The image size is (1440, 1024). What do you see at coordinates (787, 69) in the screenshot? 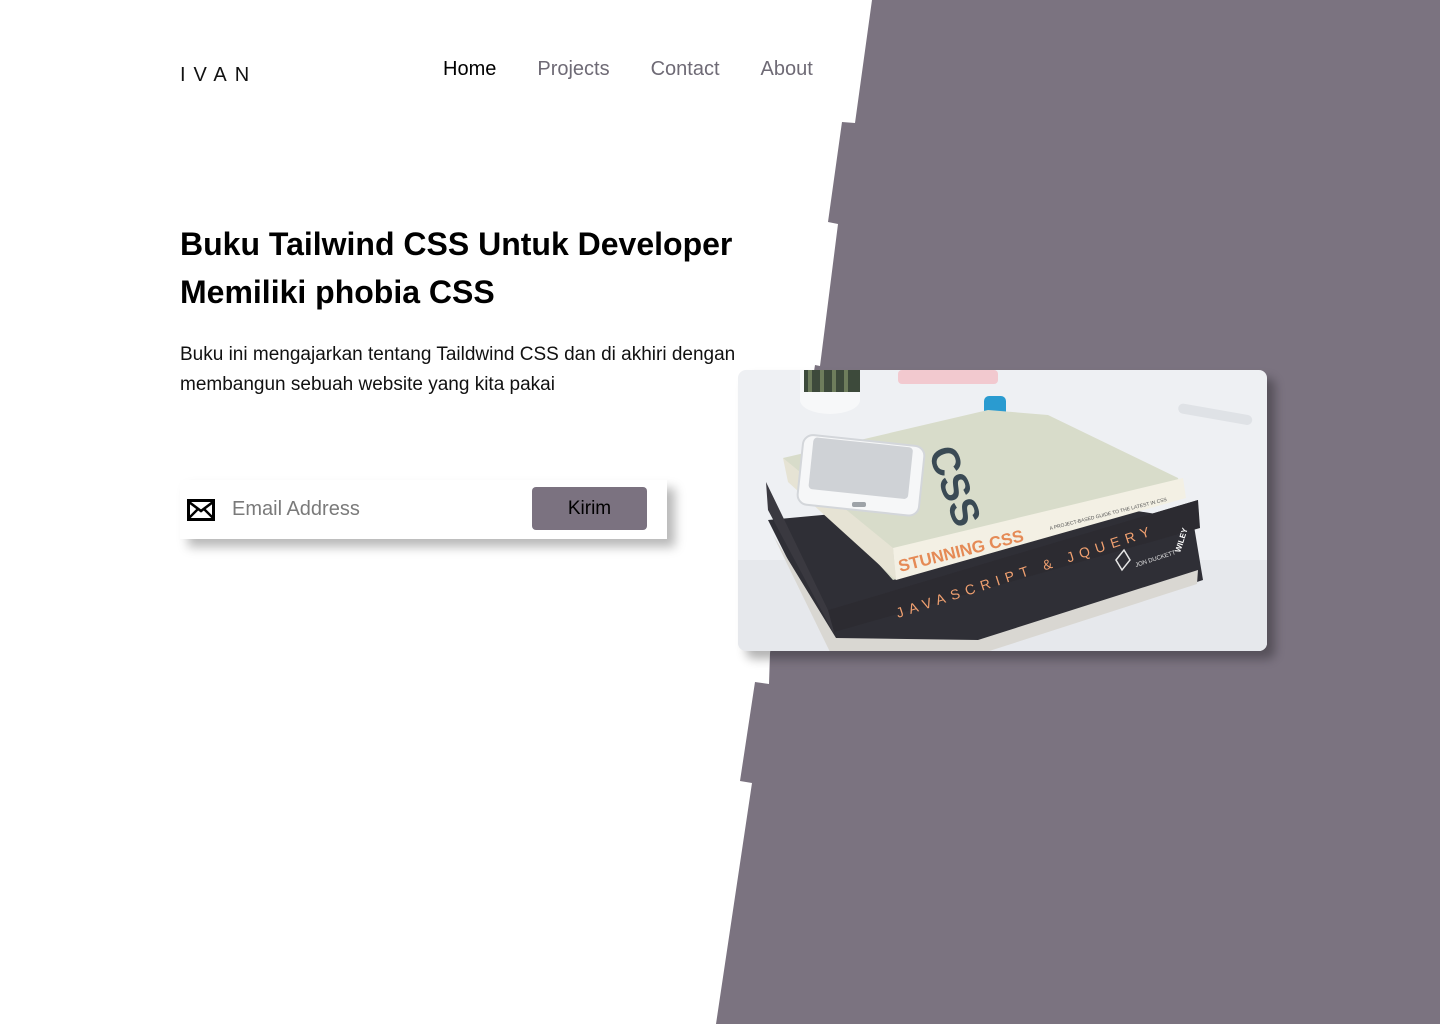
I see `nav-about-link: About` at bounding box center [787, 69].